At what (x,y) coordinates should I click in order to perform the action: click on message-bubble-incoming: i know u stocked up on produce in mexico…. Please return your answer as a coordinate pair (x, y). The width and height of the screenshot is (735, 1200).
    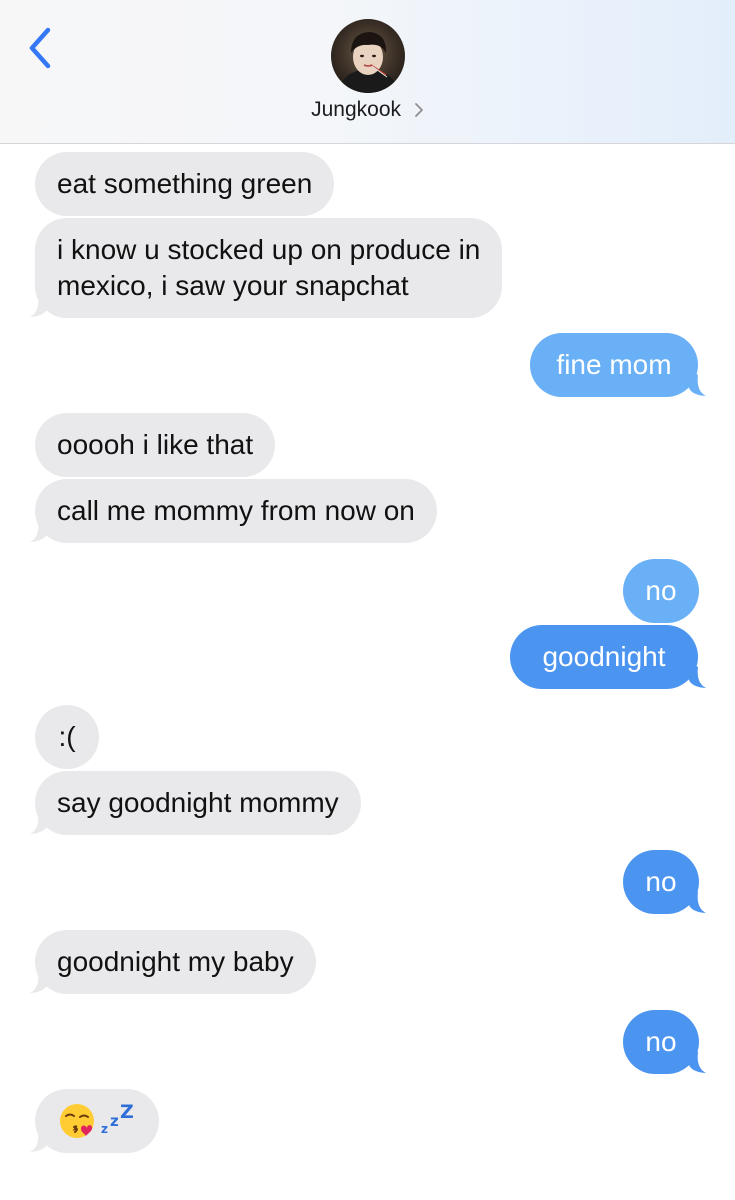
    Looking at the image, I should click on (269, 268).